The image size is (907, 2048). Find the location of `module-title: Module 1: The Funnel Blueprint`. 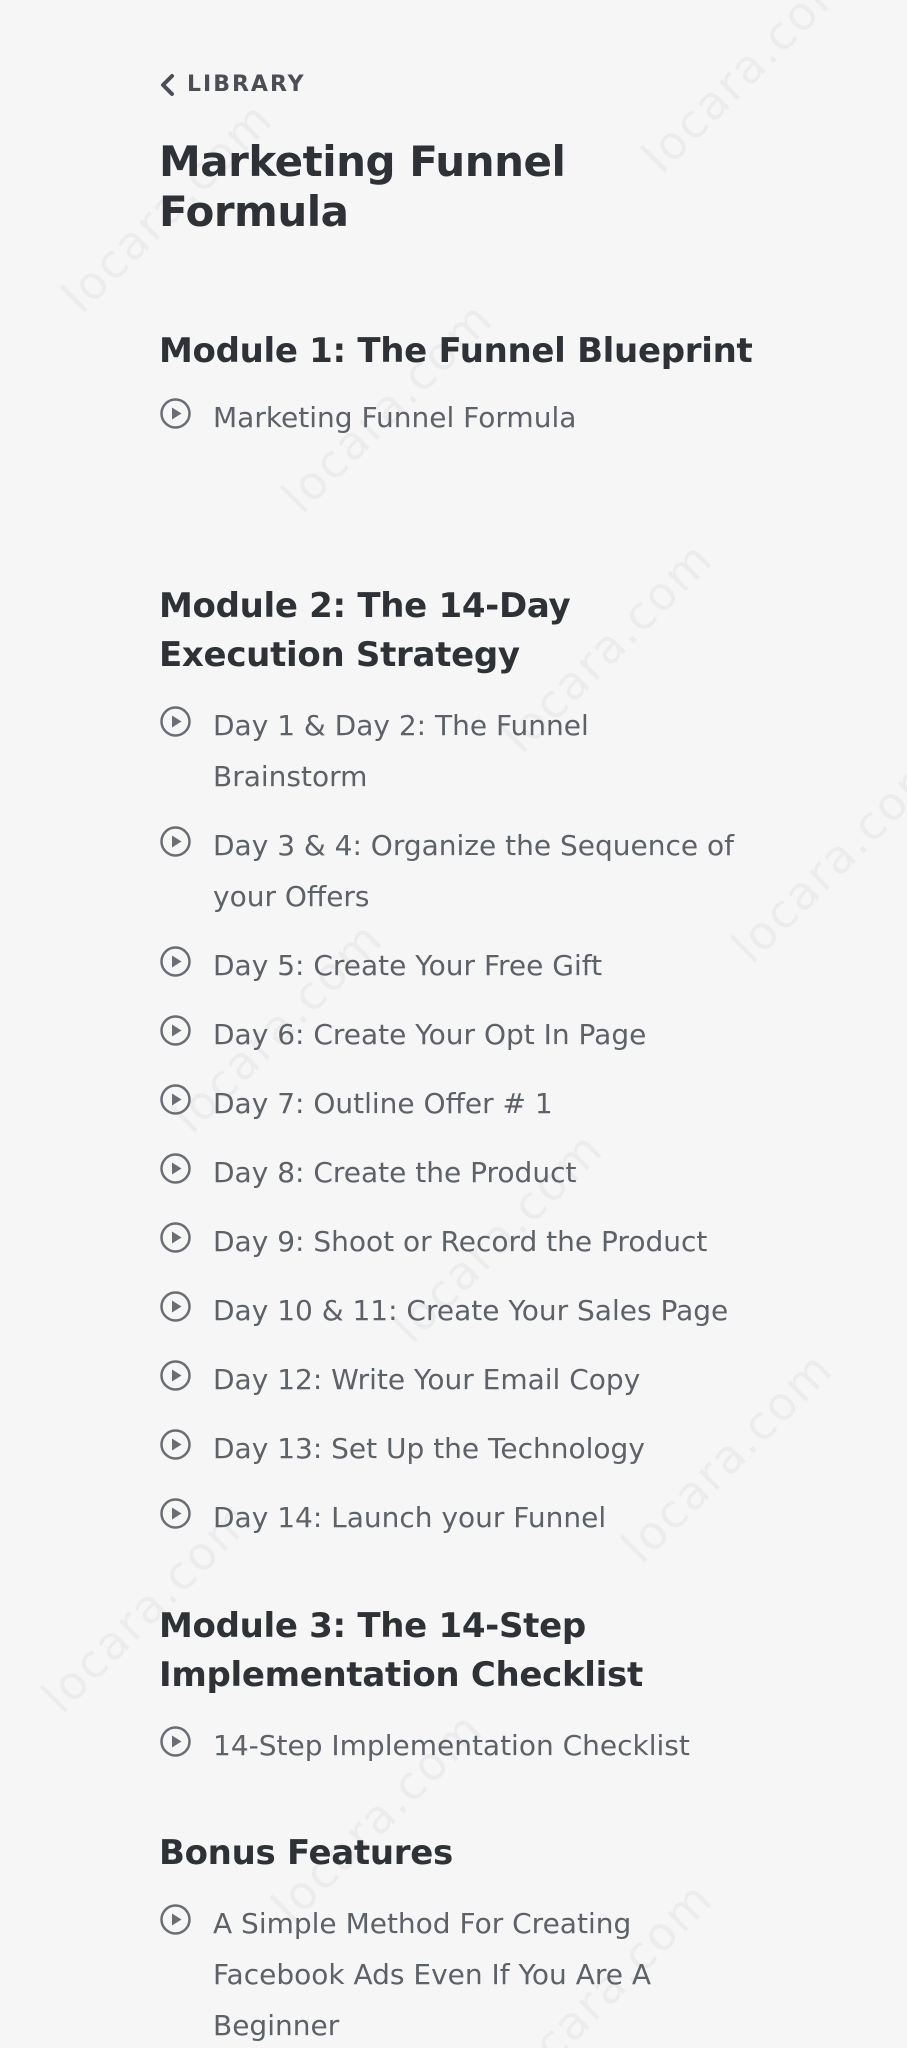

module-title: Module 1: The Funnel Blueprint is located at coordinates (456, 351).